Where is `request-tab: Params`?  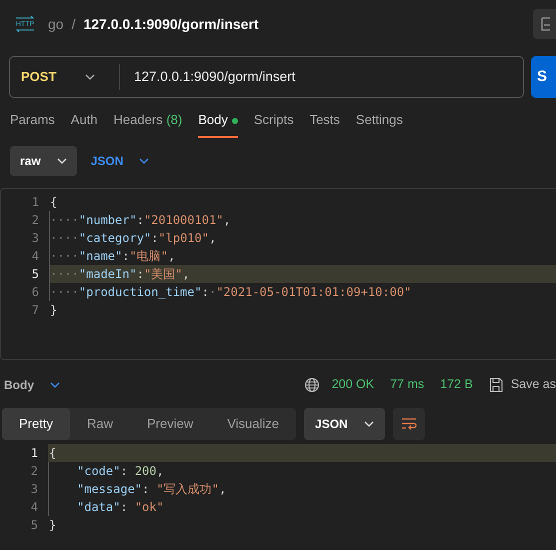
request-tab: Params is located at coordinates (32, 124).